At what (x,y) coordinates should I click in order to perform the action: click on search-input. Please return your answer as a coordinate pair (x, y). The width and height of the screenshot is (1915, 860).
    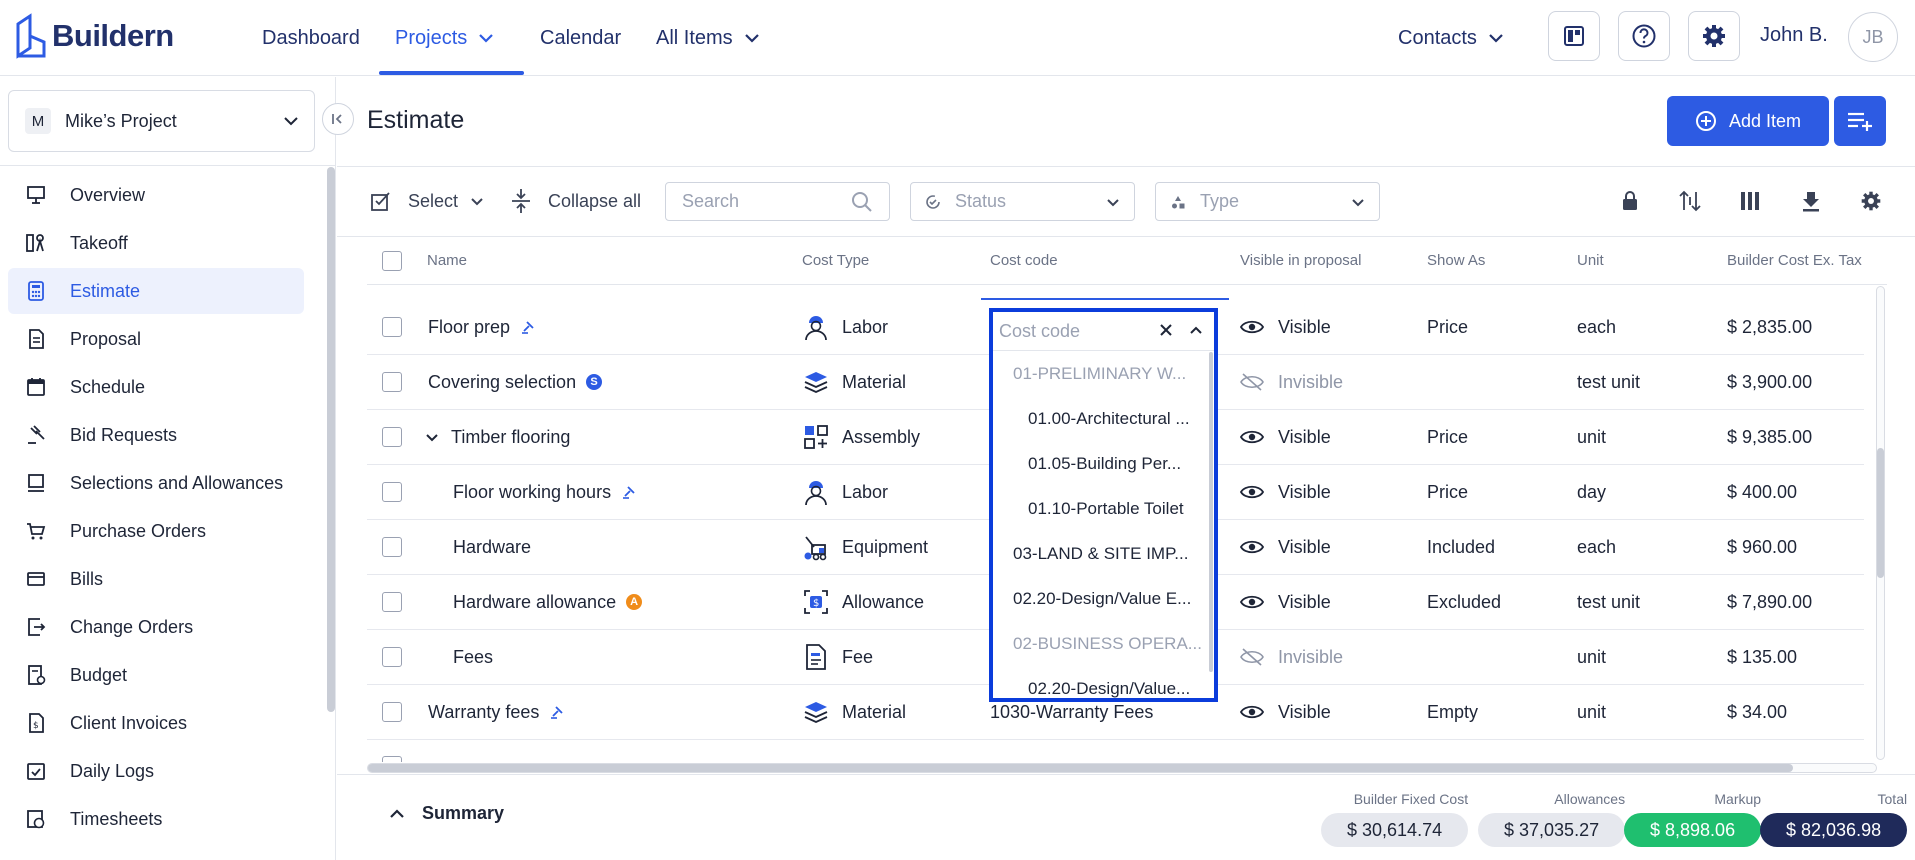
    Looking at the image, I should click on (757, 201).